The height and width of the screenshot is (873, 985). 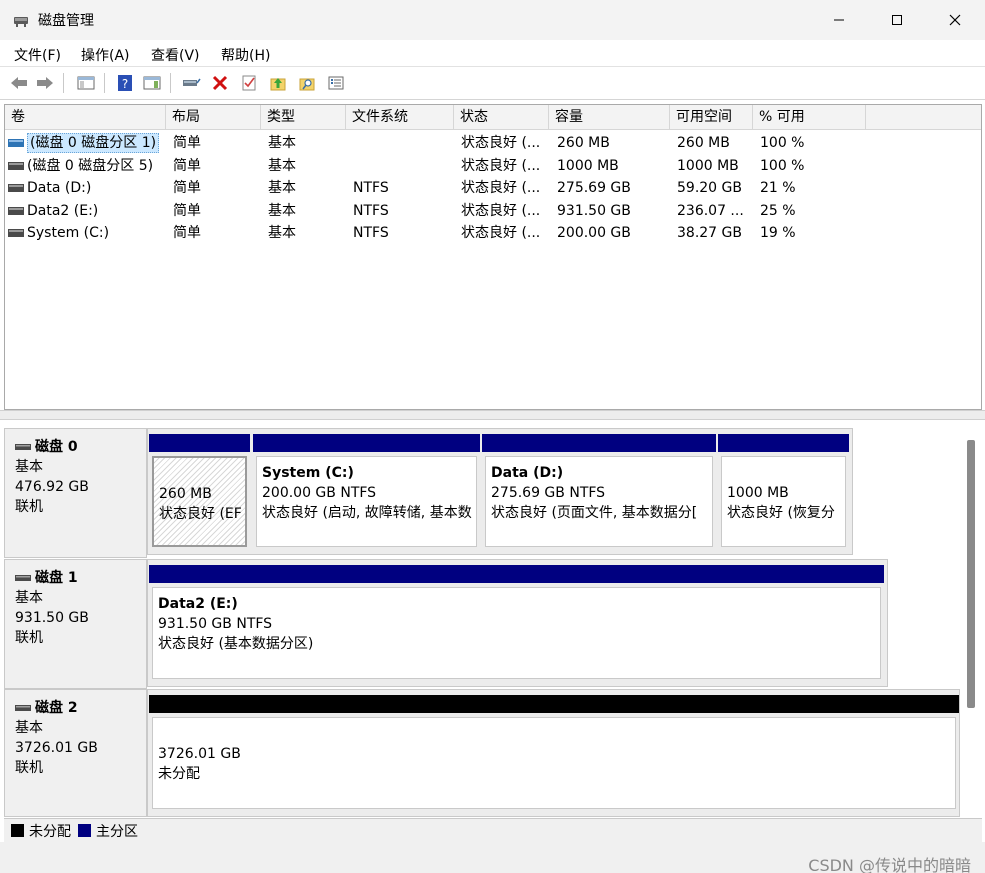 What do you see at coordinates (200, 514) in the screenshot?
I see `partition-status: 状态良好 (EF` at bounding box center [200, 514].